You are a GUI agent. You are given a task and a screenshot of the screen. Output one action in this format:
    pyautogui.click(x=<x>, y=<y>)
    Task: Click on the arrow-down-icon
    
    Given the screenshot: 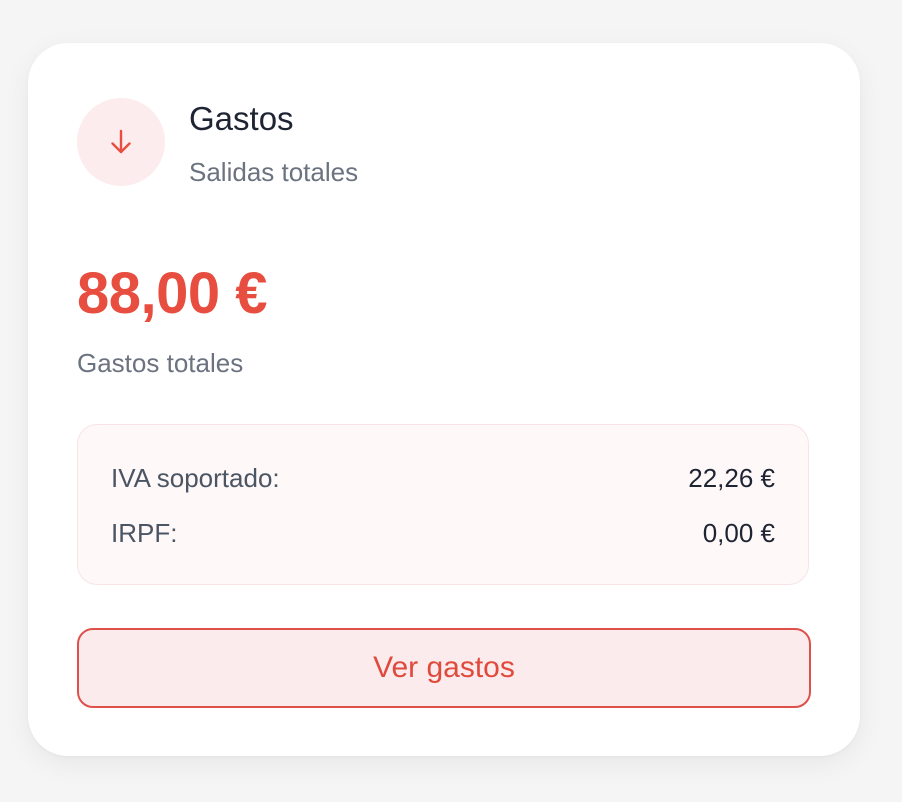 What is the action you would take?
    pyautogui.click(x=121, y=141)
    